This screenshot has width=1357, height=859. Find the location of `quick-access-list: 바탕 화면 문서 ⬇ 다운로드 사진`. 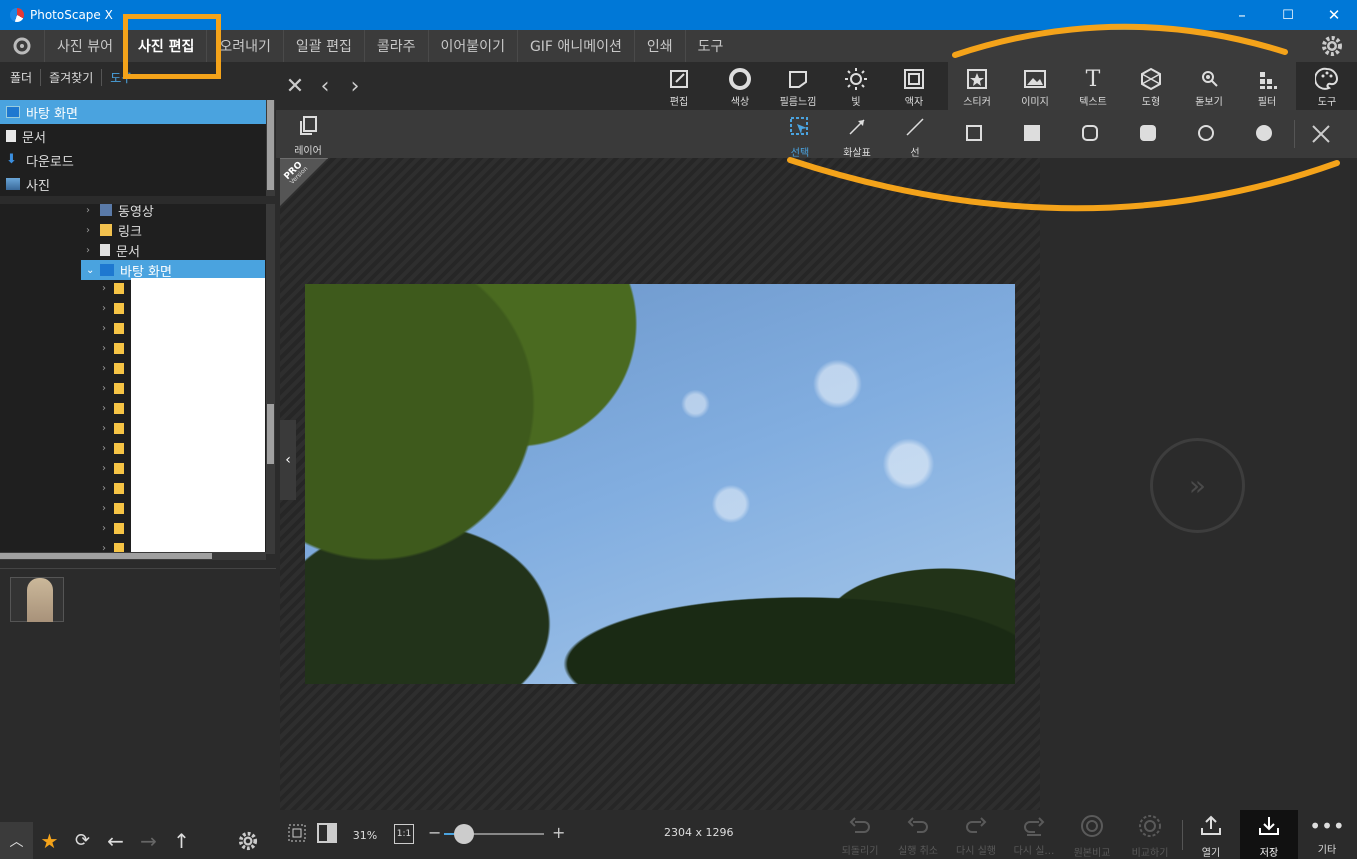

quick-access-list: 바탕 화면 문서 ⬇ 다운로드 사진 is located at coordinates (133, 148).